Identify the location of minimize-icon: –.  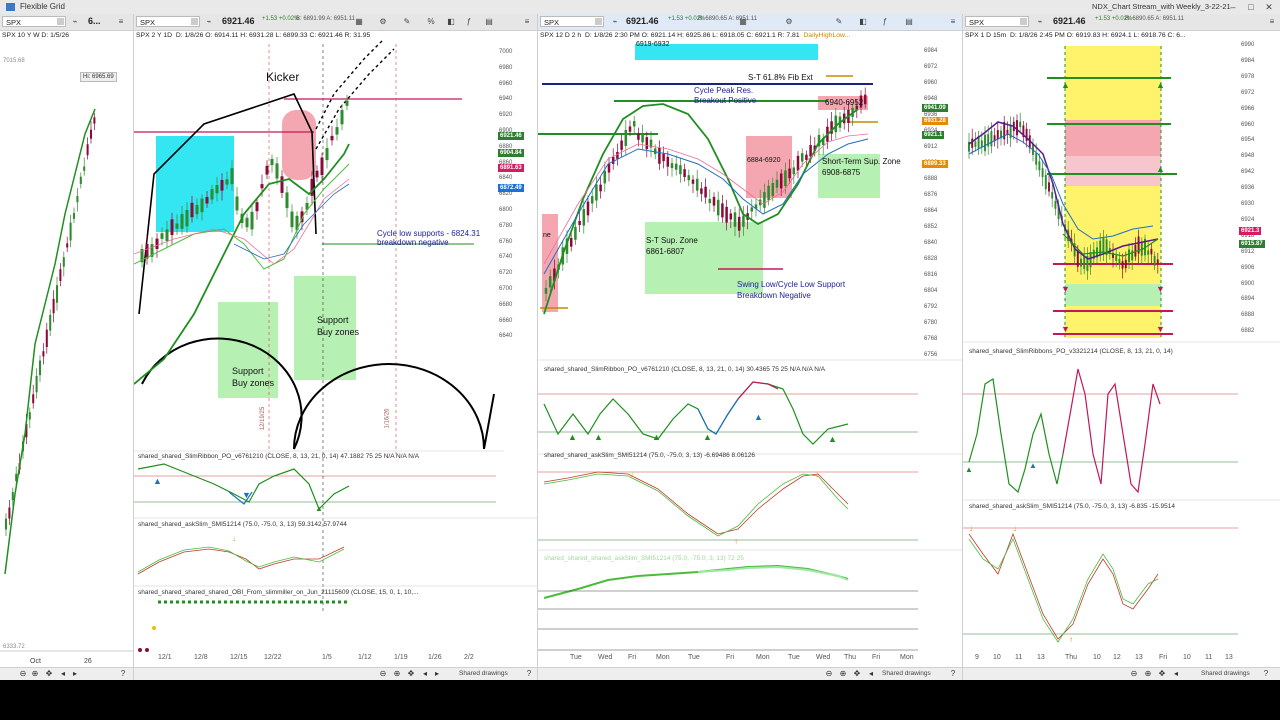
(1233, 7).